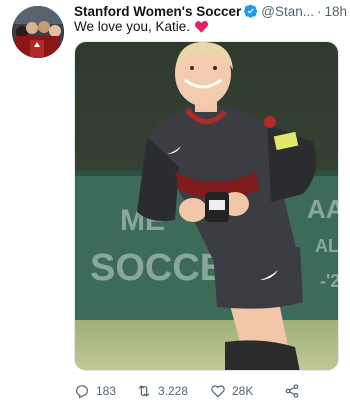 This screenshot has height=405, width=350. Describe the element at coordinates (323, 209) in the screenshot. I see `banner-text-aa: AA` at that location.